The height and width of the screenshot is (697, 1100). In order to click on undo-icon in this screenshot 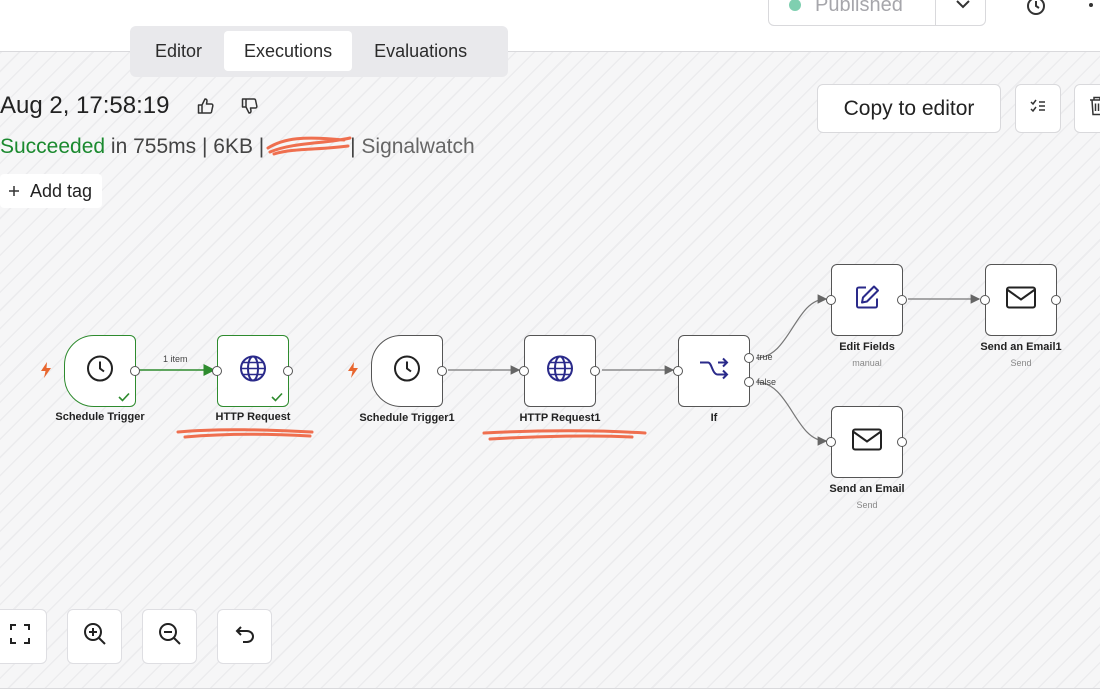, I will do `click(245, 636)`.